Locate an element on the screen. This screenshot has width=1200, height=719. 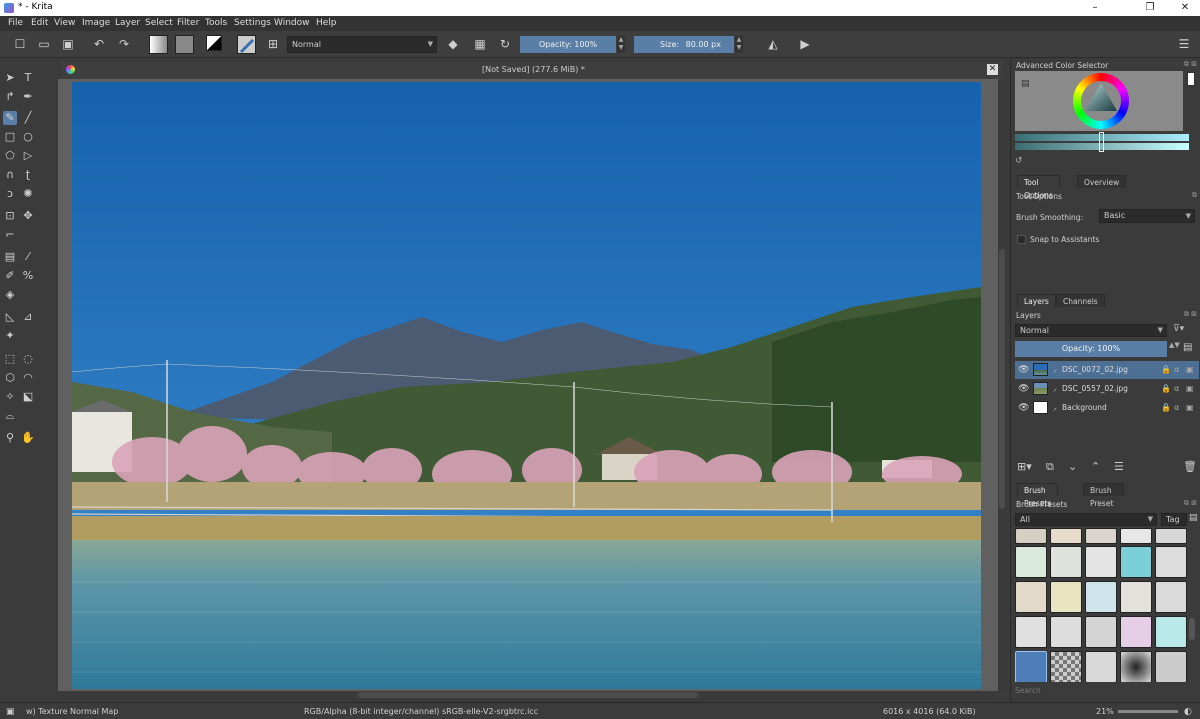
transform-tool-icon: ⊡ is located at coordinates (10, 216).